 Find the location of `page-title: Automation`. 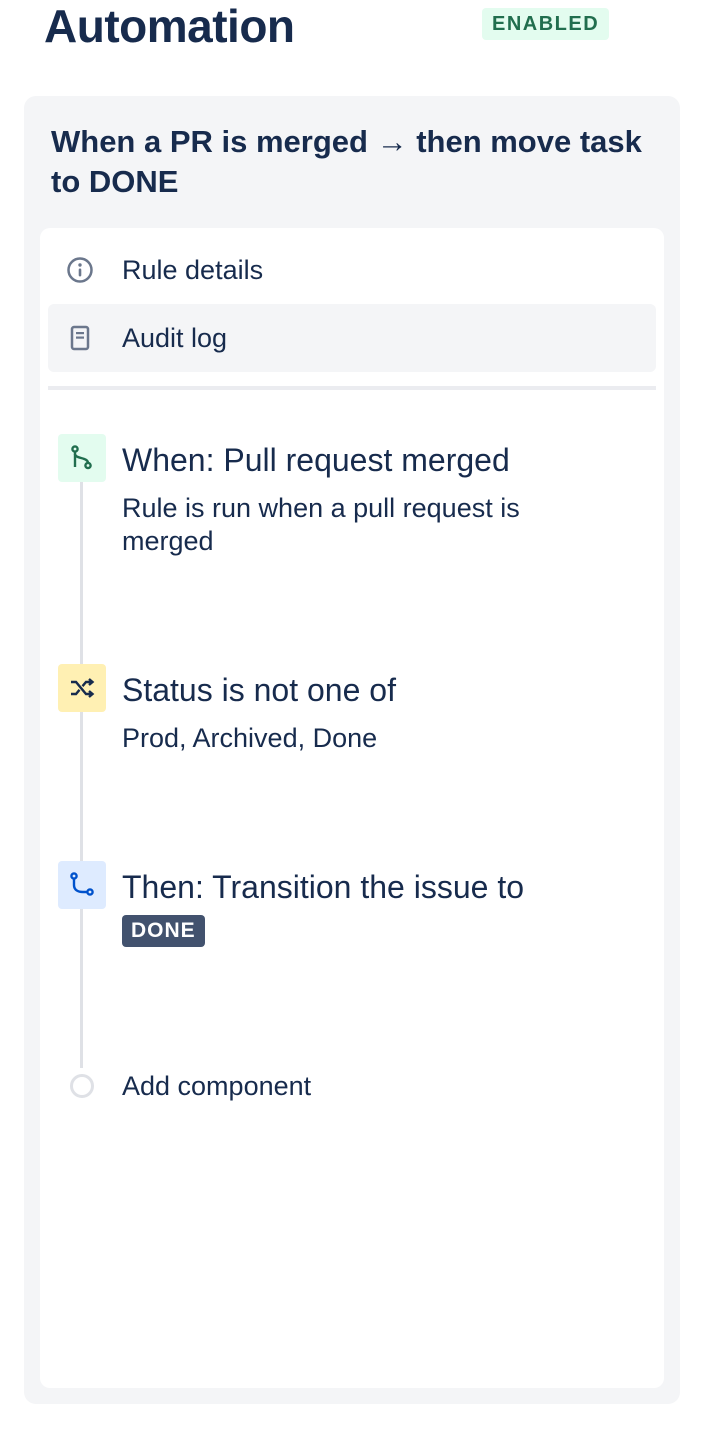

page-title: Automation is located at coordinates (169, 26).